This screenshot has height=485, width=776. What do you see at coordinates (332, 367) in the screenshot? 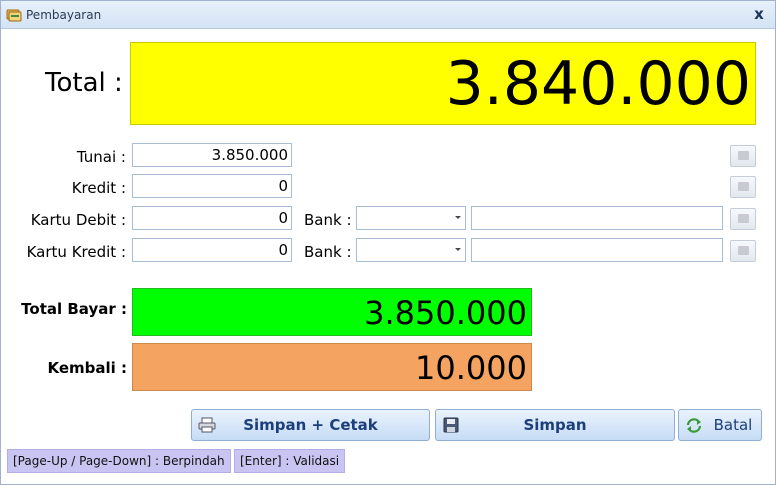
I see `kembali-display: 10.000` at bounding box center [332, 367].